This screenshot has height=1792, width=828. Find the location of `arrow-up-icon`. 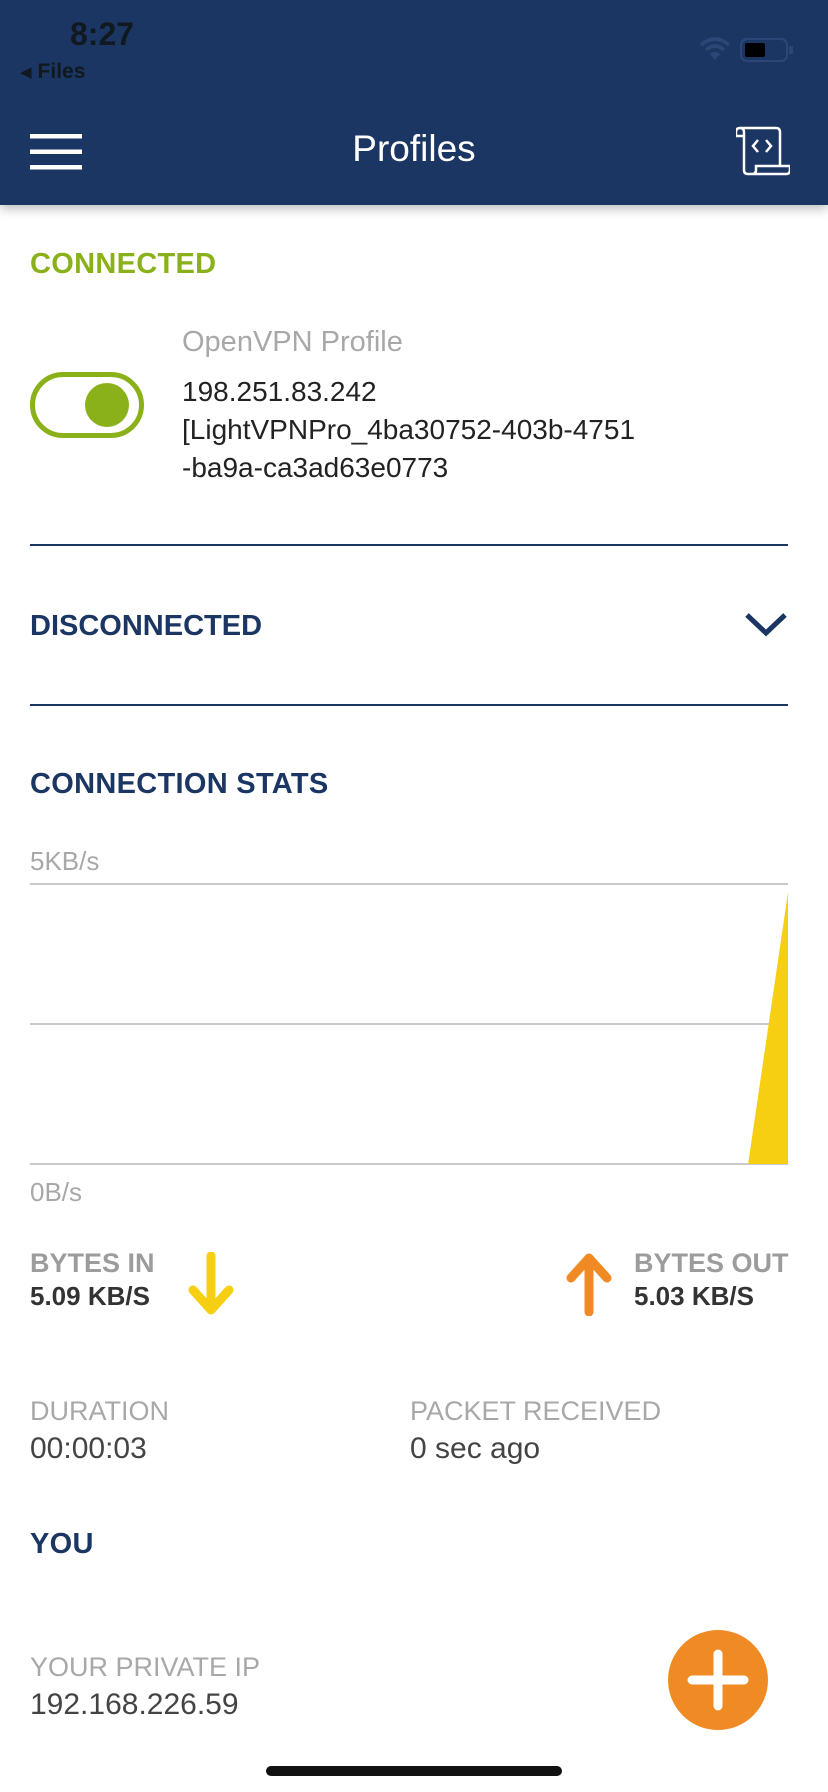

arrow-up-icon is located at coordinates (589, 1284).